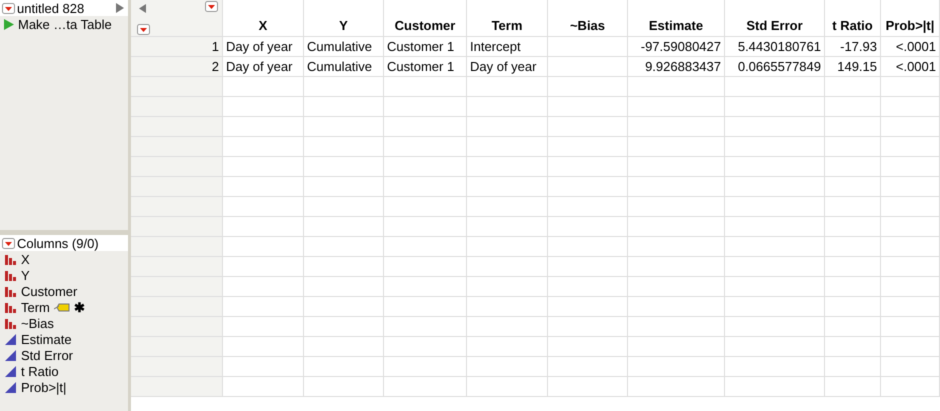 The width and height of the screenshot is (940, 411). What do you see at coordinates (263, 18) in the screenshot?
I see `column-header: X` at bounding box center [263, 18].